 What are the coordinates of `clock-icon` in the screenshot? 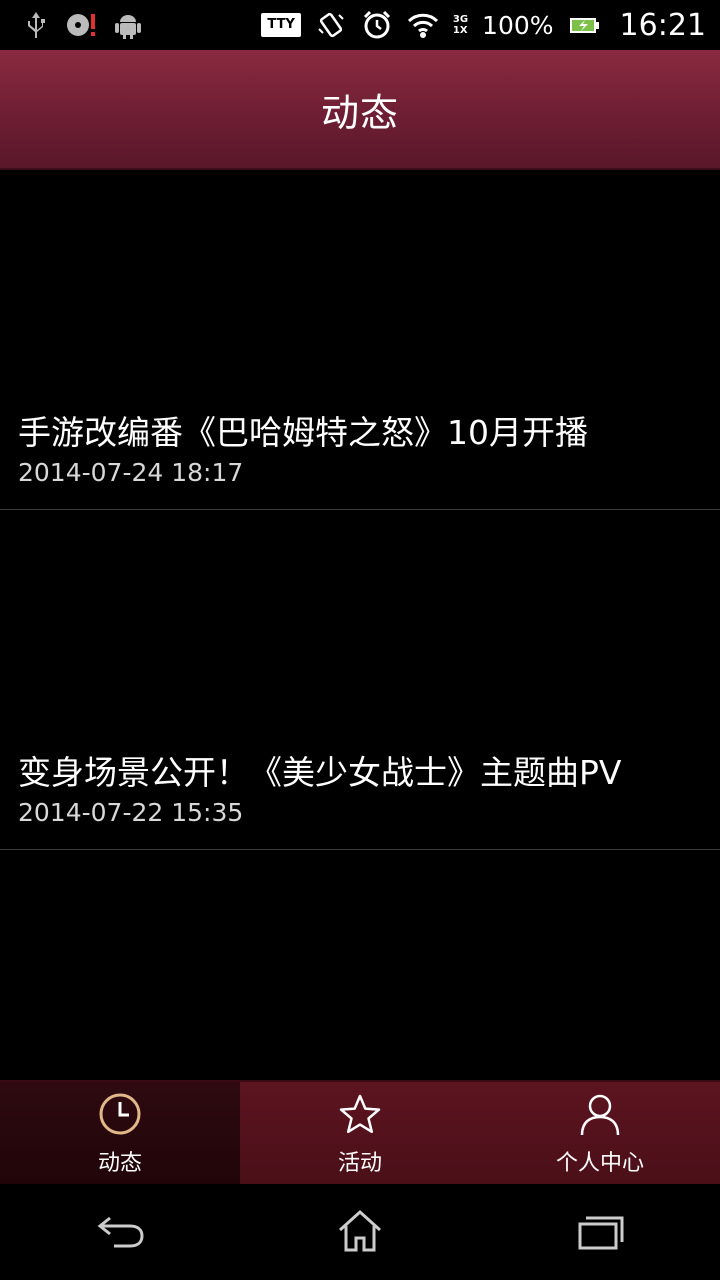 It's located at (120, 1116).